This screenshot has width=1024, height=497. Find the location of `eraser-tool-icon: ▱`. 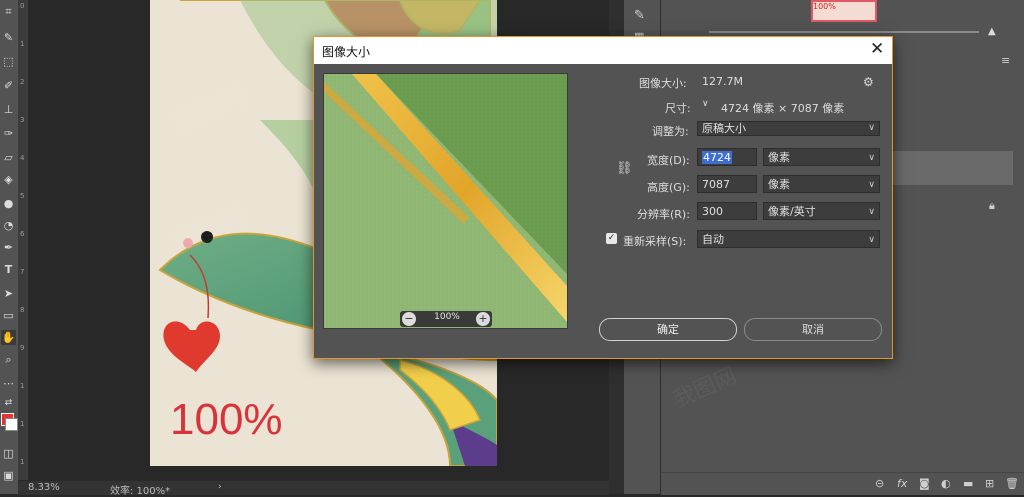

eraser-tool-icon: ▱ is located at coordinates (8, 157).